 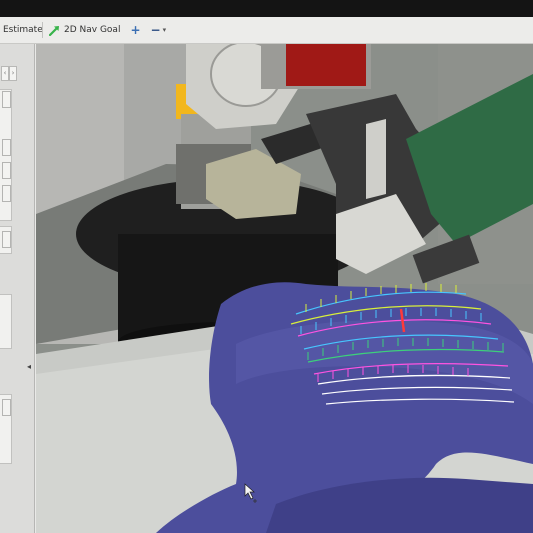 I want to click on chevron-left-icon: ‹, so click(x=5, y=73).